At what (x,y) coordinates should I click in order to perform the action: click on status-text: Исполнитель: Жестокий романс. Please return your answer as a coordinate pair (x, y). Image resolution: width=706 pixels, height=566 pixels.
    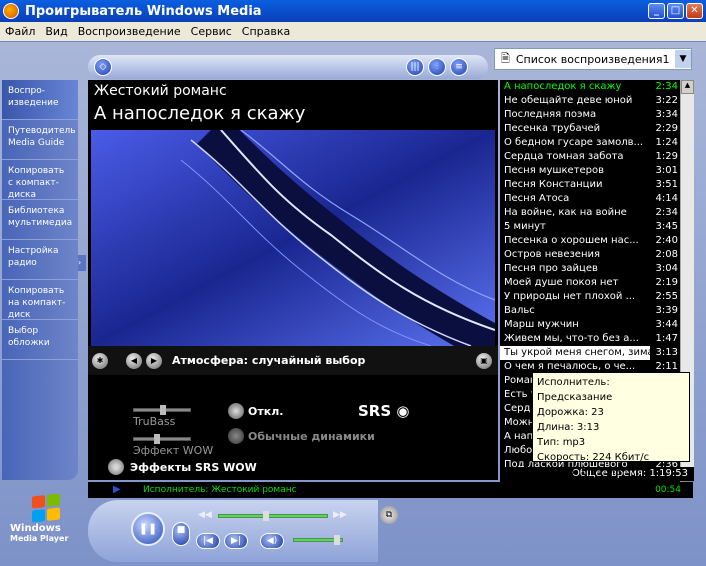
    Looking at the image, I should click on (220, 490).